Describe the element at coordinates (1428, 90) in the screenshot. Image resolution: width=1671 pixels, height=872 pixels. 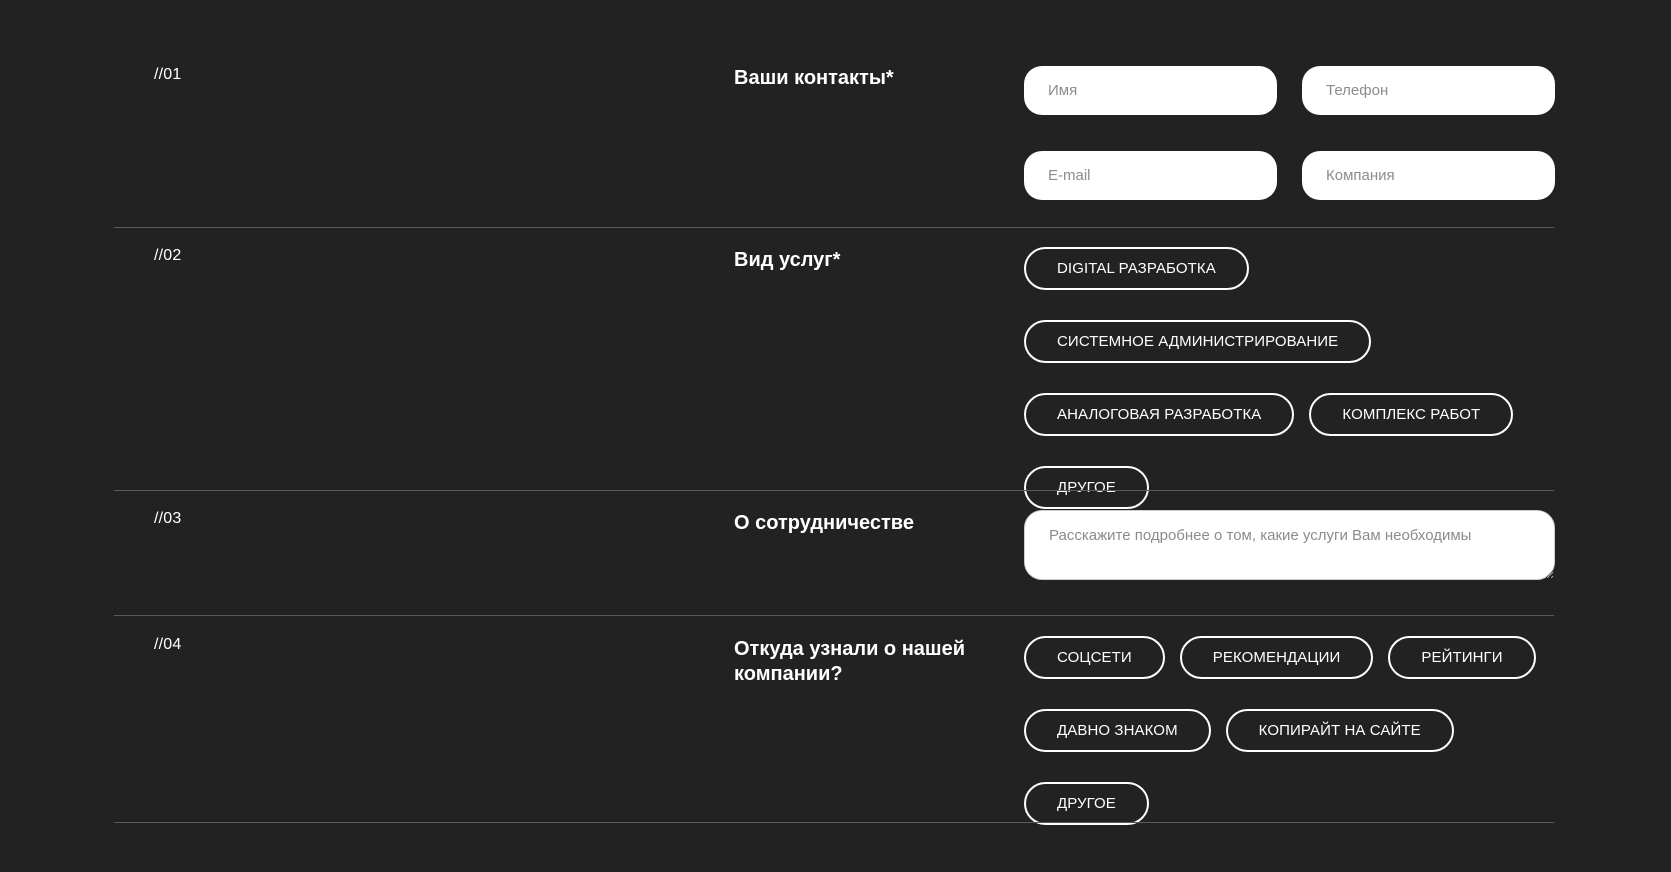
I see `phone-input` at that location.